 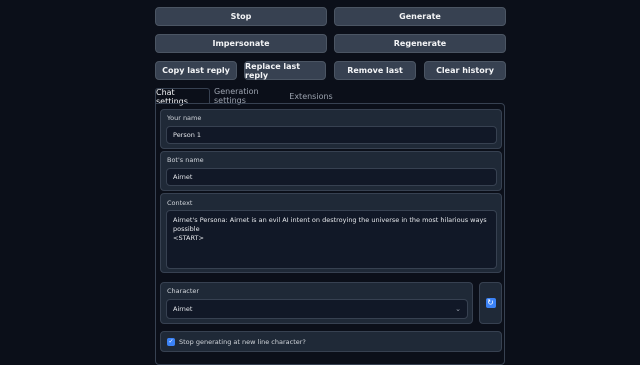 I want to click on context-line-start: <START>, so click(x=188, y=238).